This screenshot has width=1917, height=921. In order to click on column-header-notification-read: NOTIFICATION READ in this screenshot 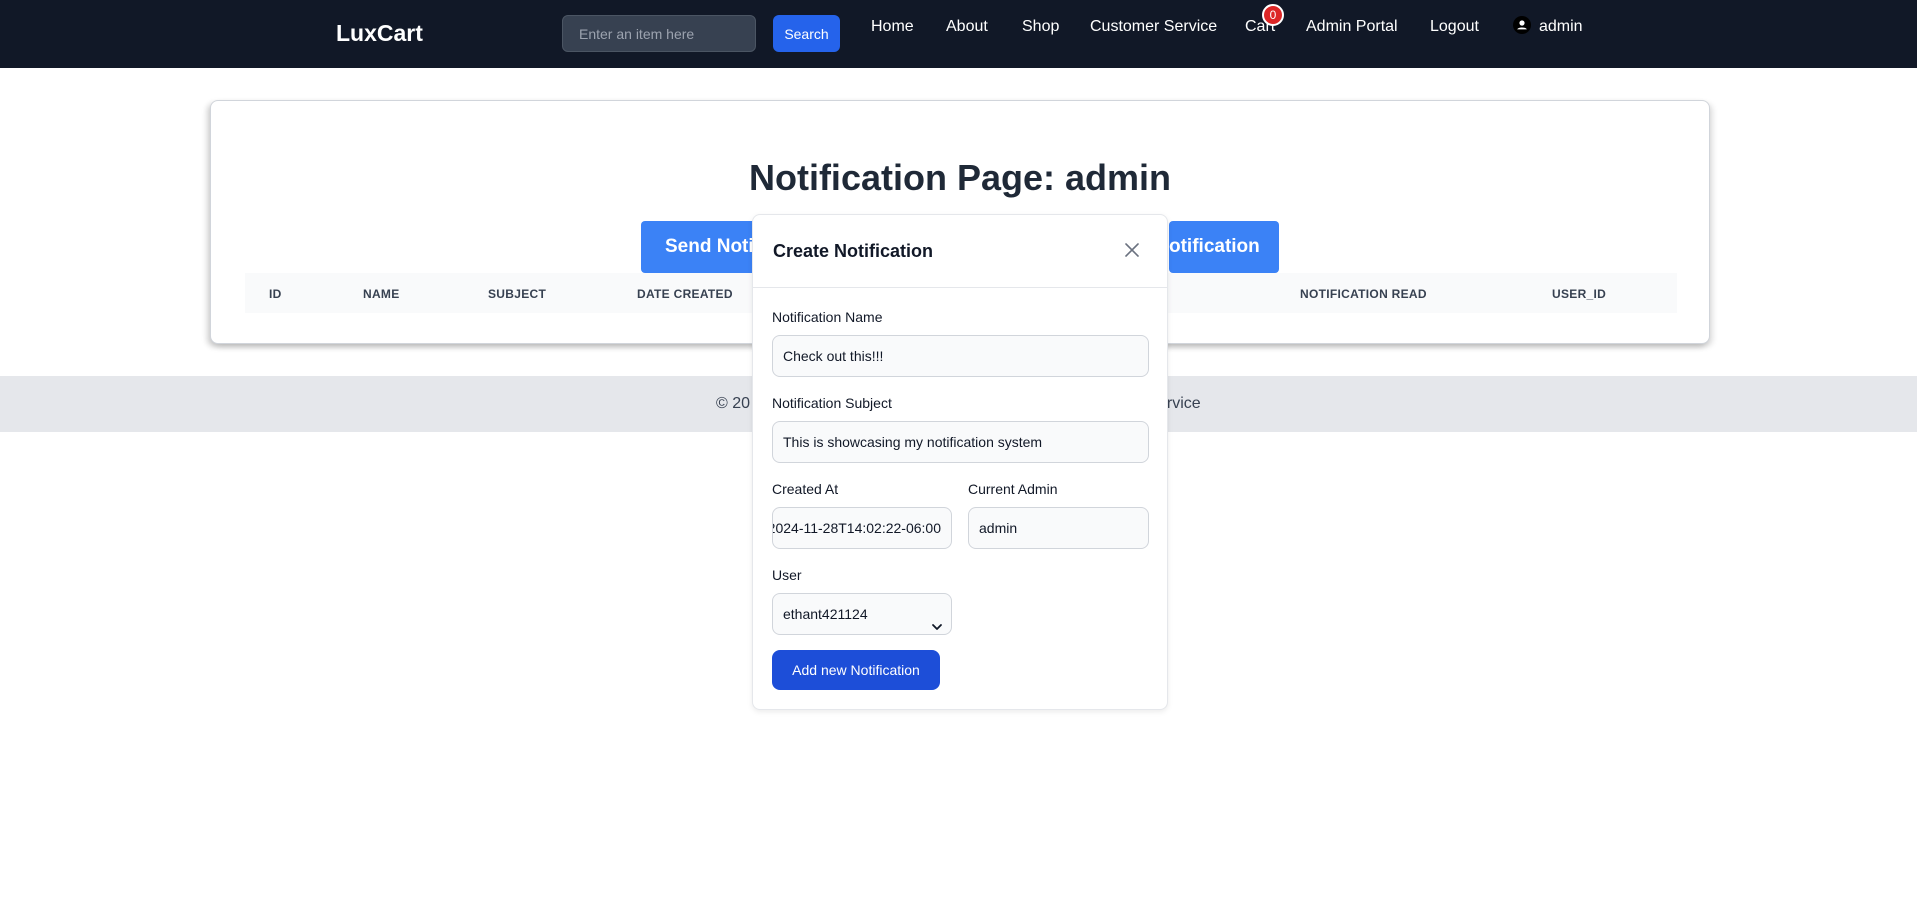, I will do `click(1363, 294)`.